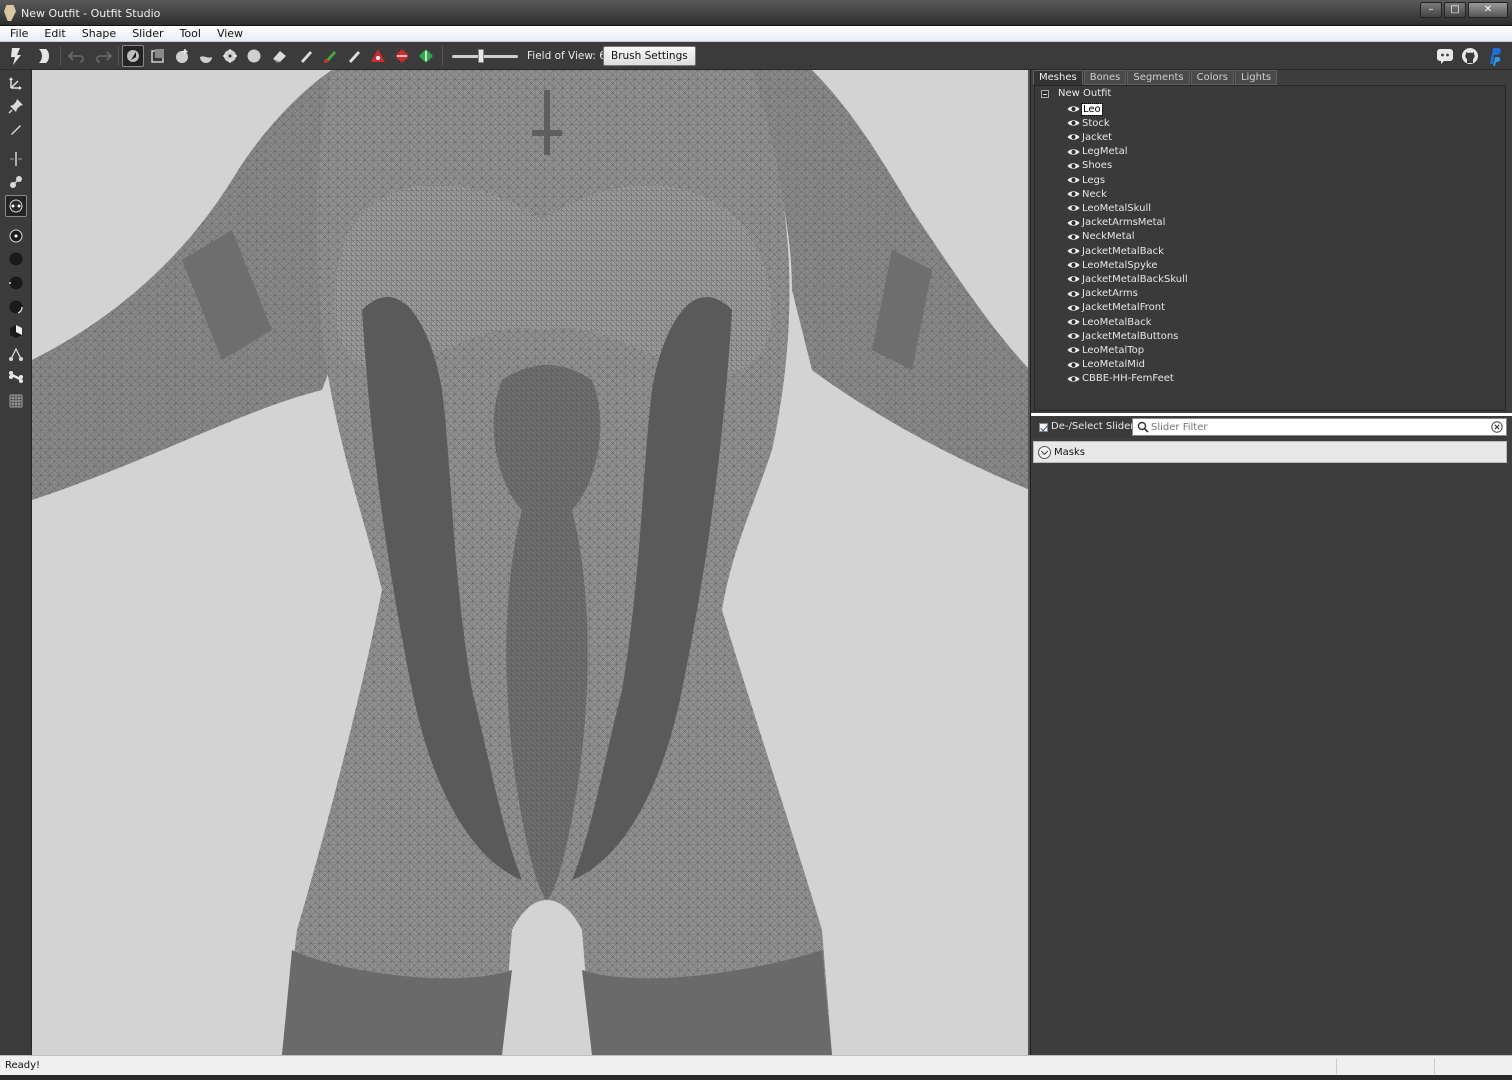 The width and height of the screenshot is (1512, 1080). Describe the element at coordinates (16, 331) in the screenshot. I see `lighting-icon` at that location.